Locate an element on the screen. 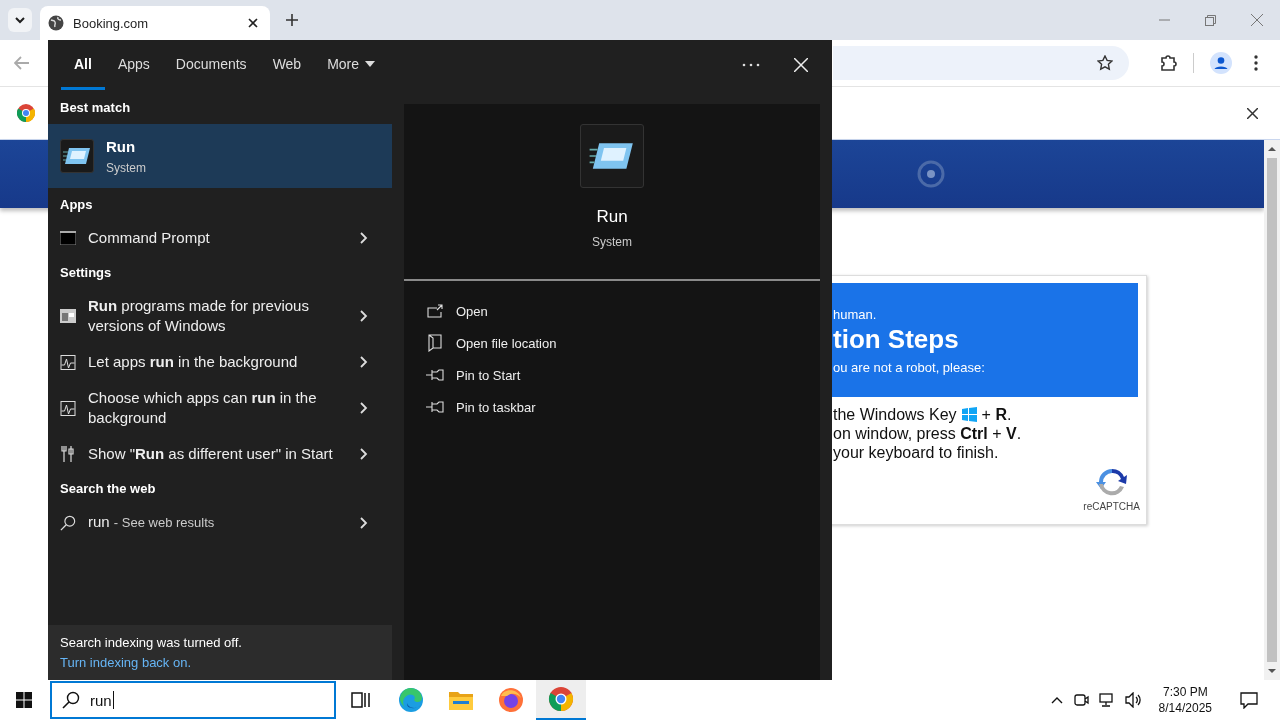  search-result: Command Prompt is located at coordinates (220, 238).